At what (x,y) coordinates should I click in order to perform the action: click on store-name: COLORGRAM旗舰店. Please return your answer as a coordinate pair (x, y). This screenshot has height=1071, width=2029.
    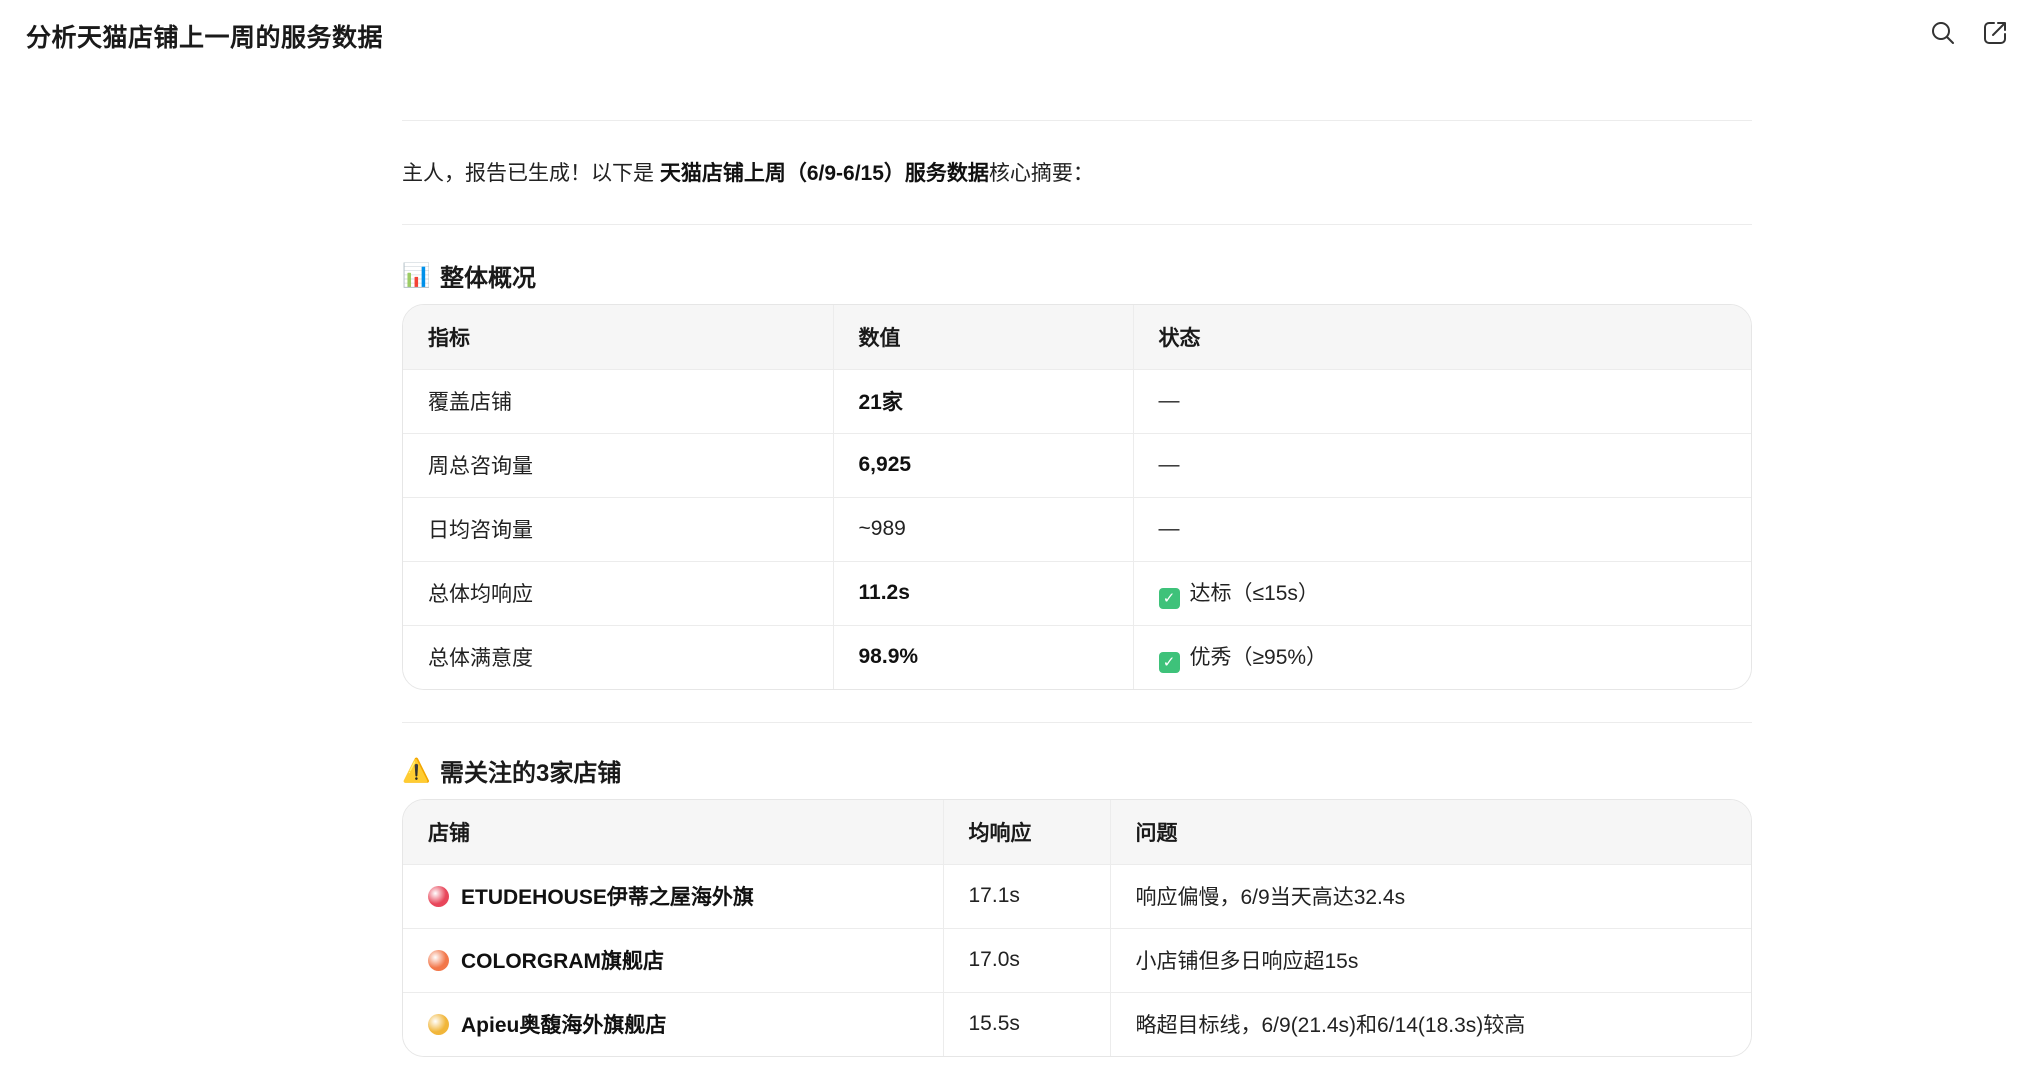
    Looking at the image, I should click on (562, 961).